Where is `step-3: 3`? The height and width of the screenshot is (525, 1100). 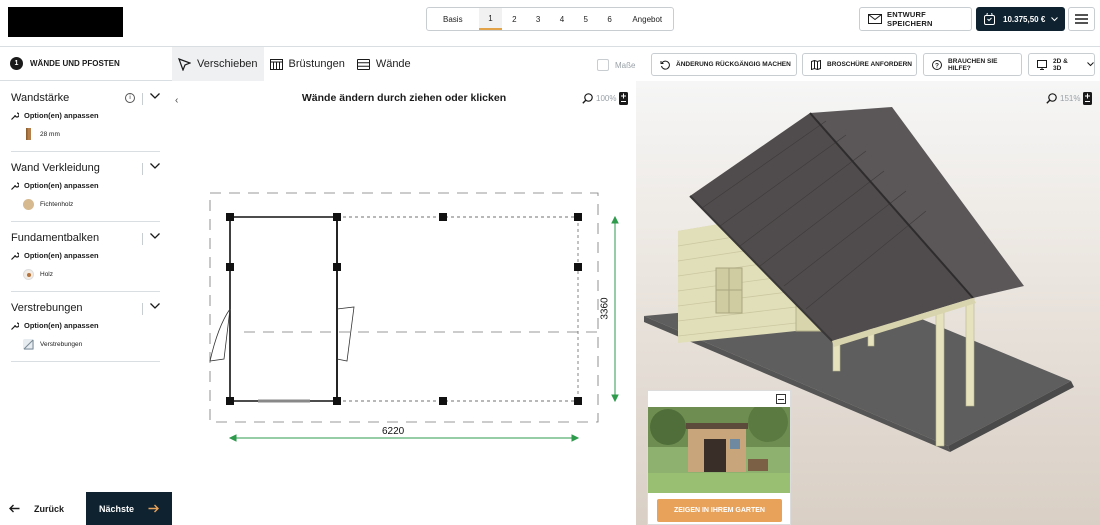 step-3: 3 is located at coordinates (538, 19).